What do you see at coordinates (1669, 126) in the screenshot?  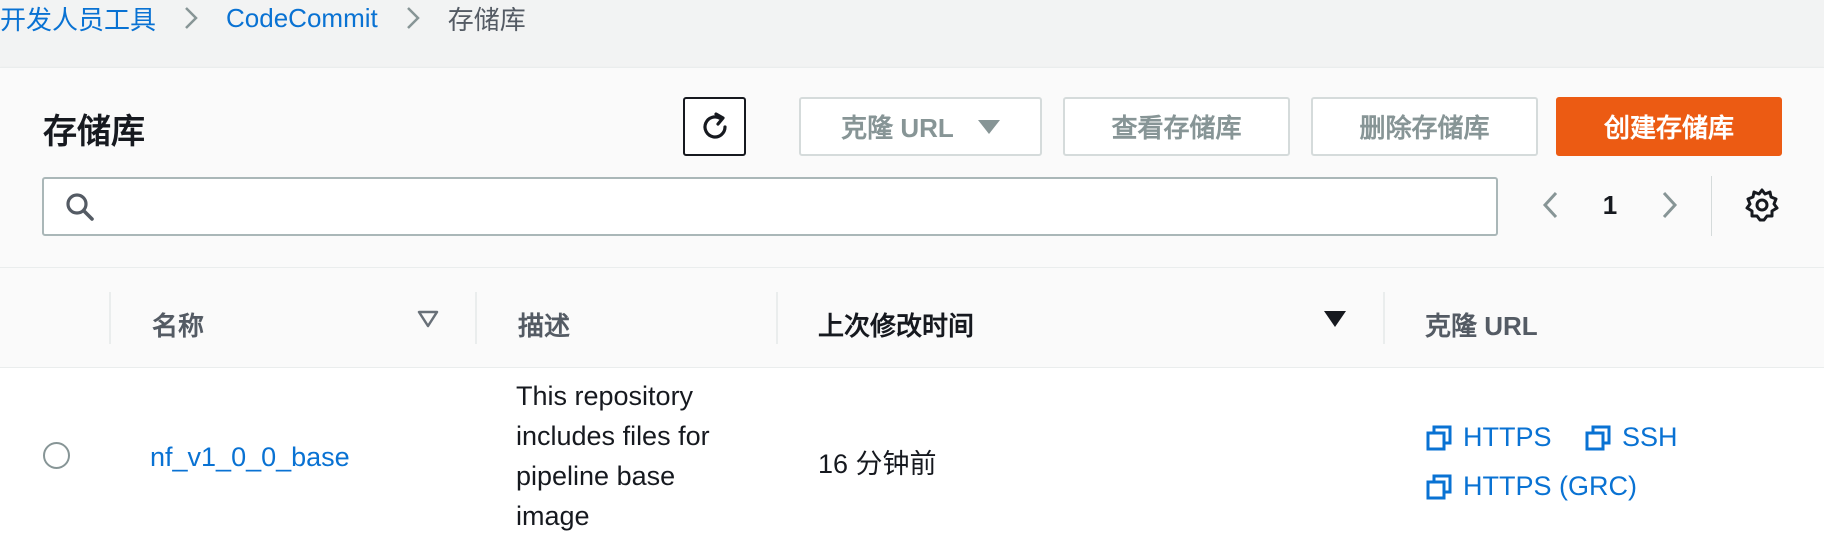 I see `create-repository-button: 创建存储库` at bounding box center [1669, 126].